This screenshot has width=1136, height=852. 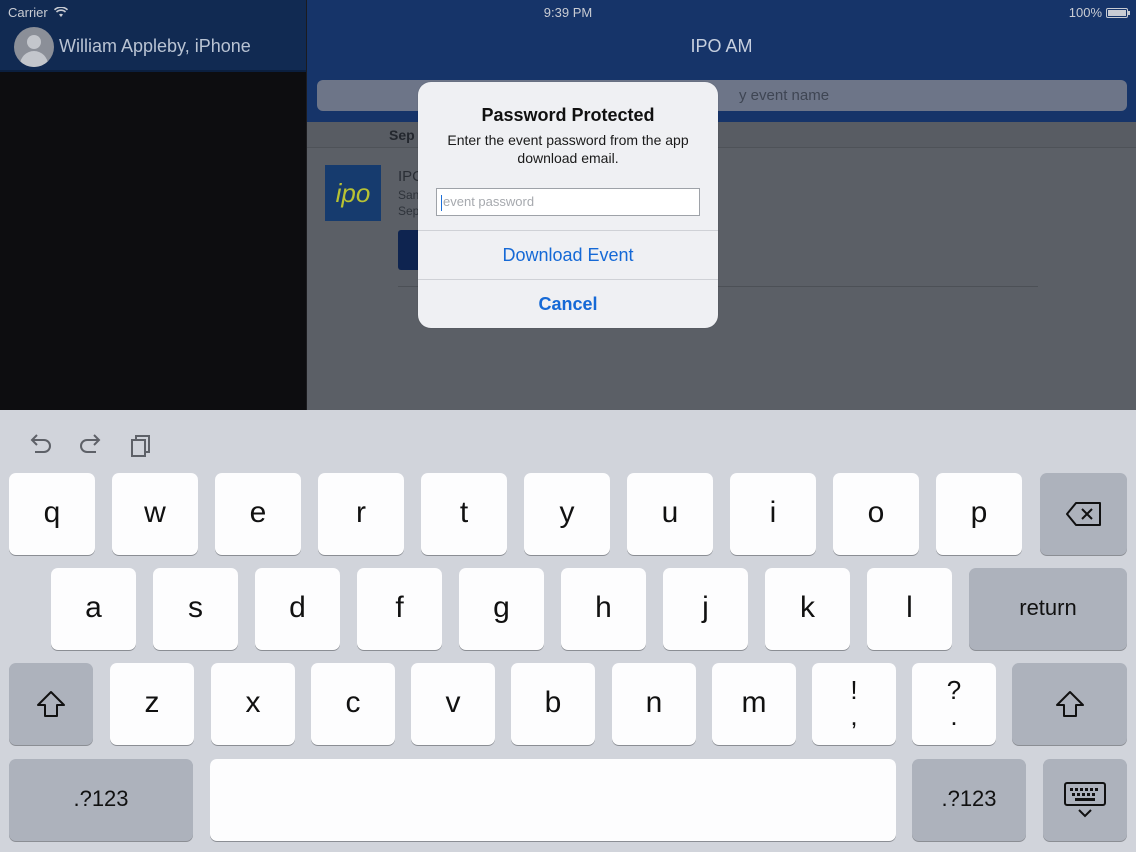 I want to click on key-f: f, so click(x=399, y=609).